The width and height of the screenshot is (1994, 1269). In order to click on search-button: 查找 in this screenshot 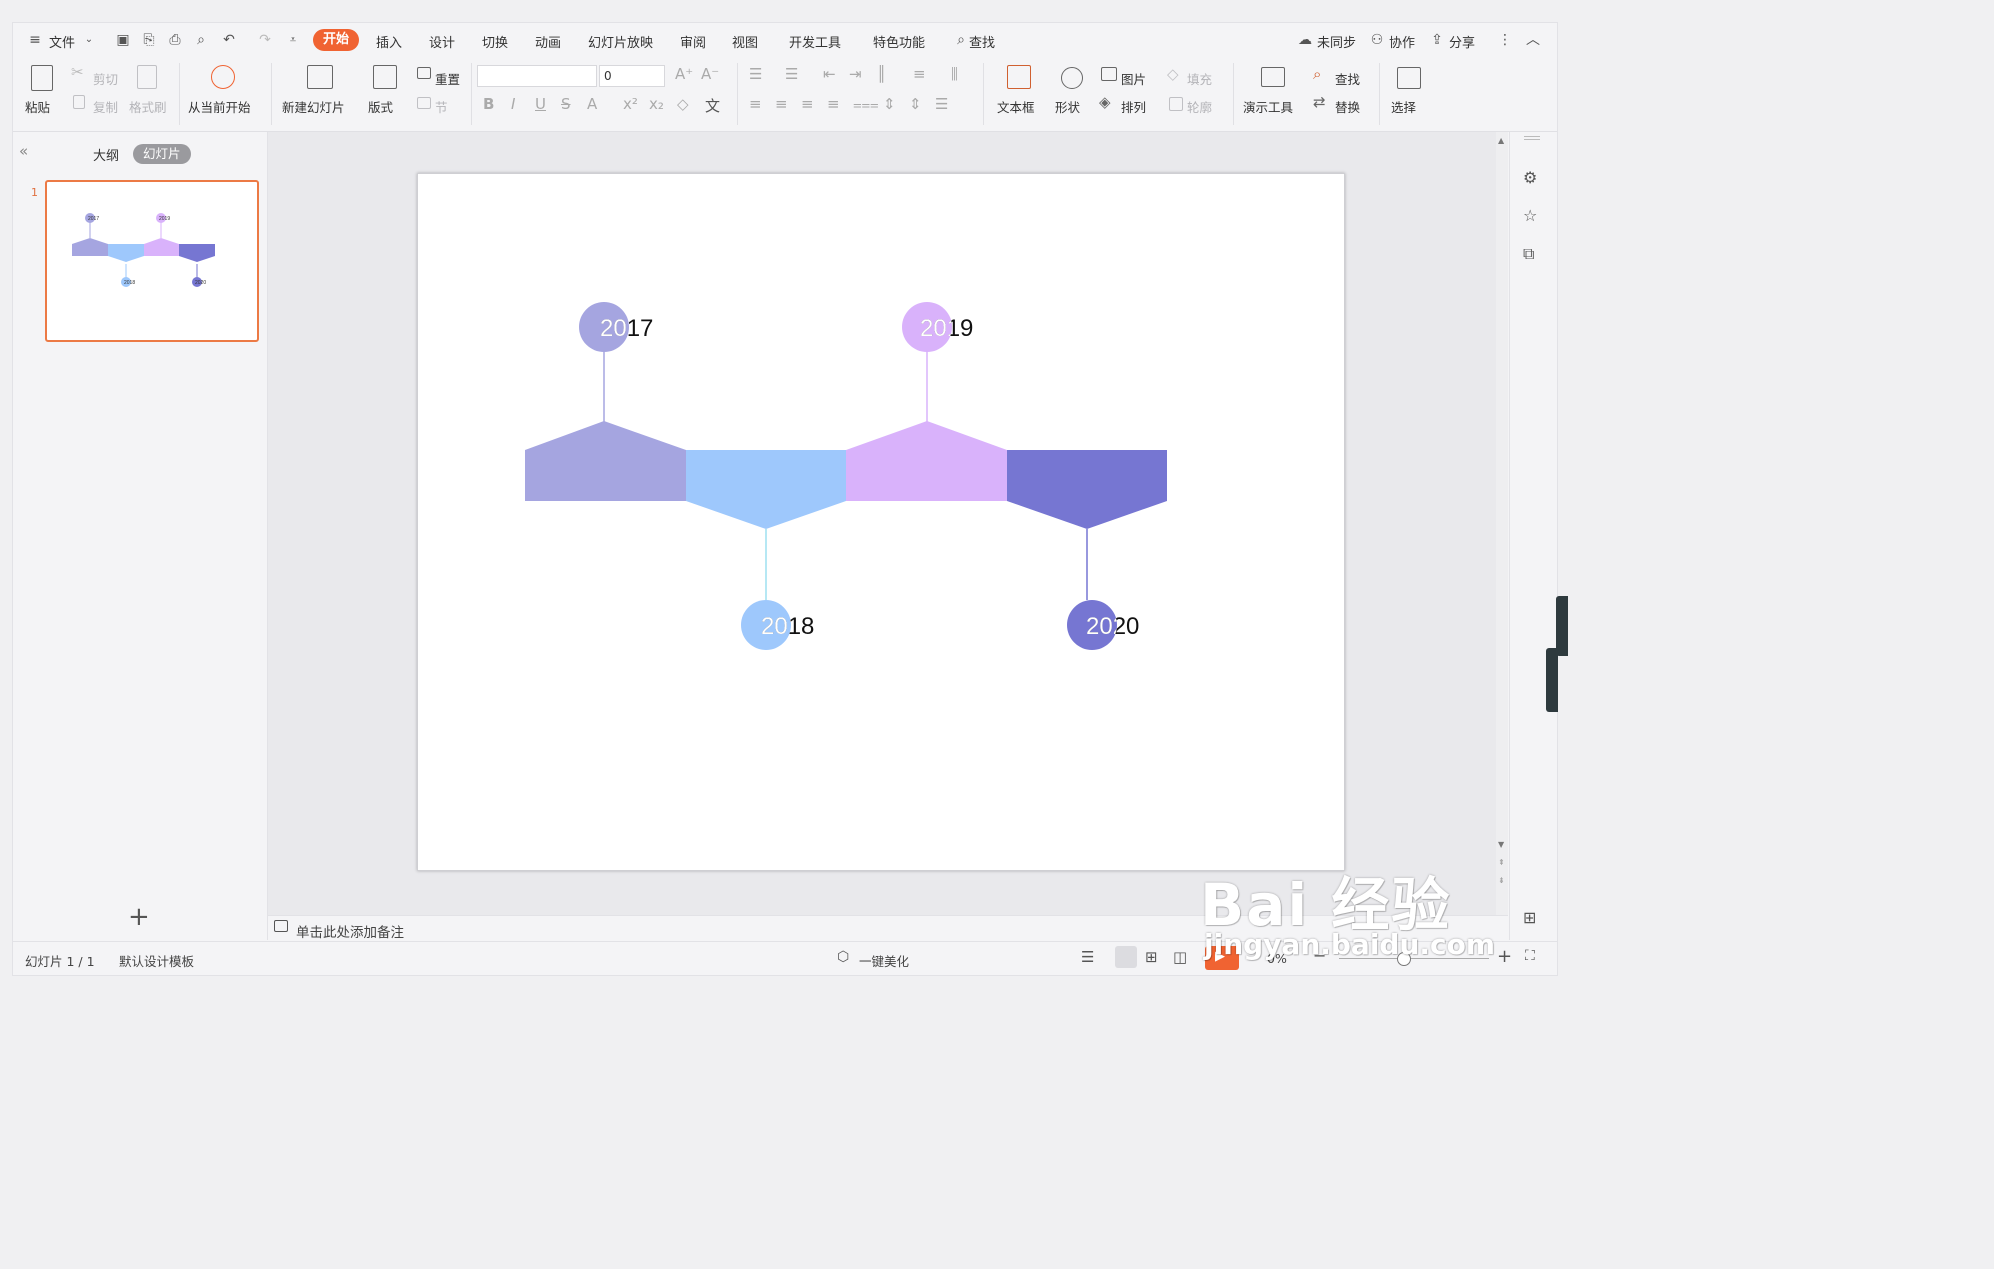, I will do `click(982, 41)`.